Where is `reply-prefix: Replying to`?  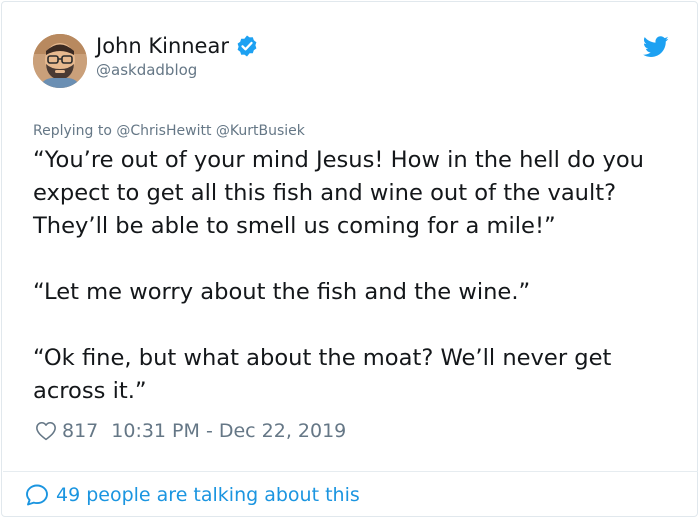 reply-prefix: Replying to is located at coordinates (72, 131).